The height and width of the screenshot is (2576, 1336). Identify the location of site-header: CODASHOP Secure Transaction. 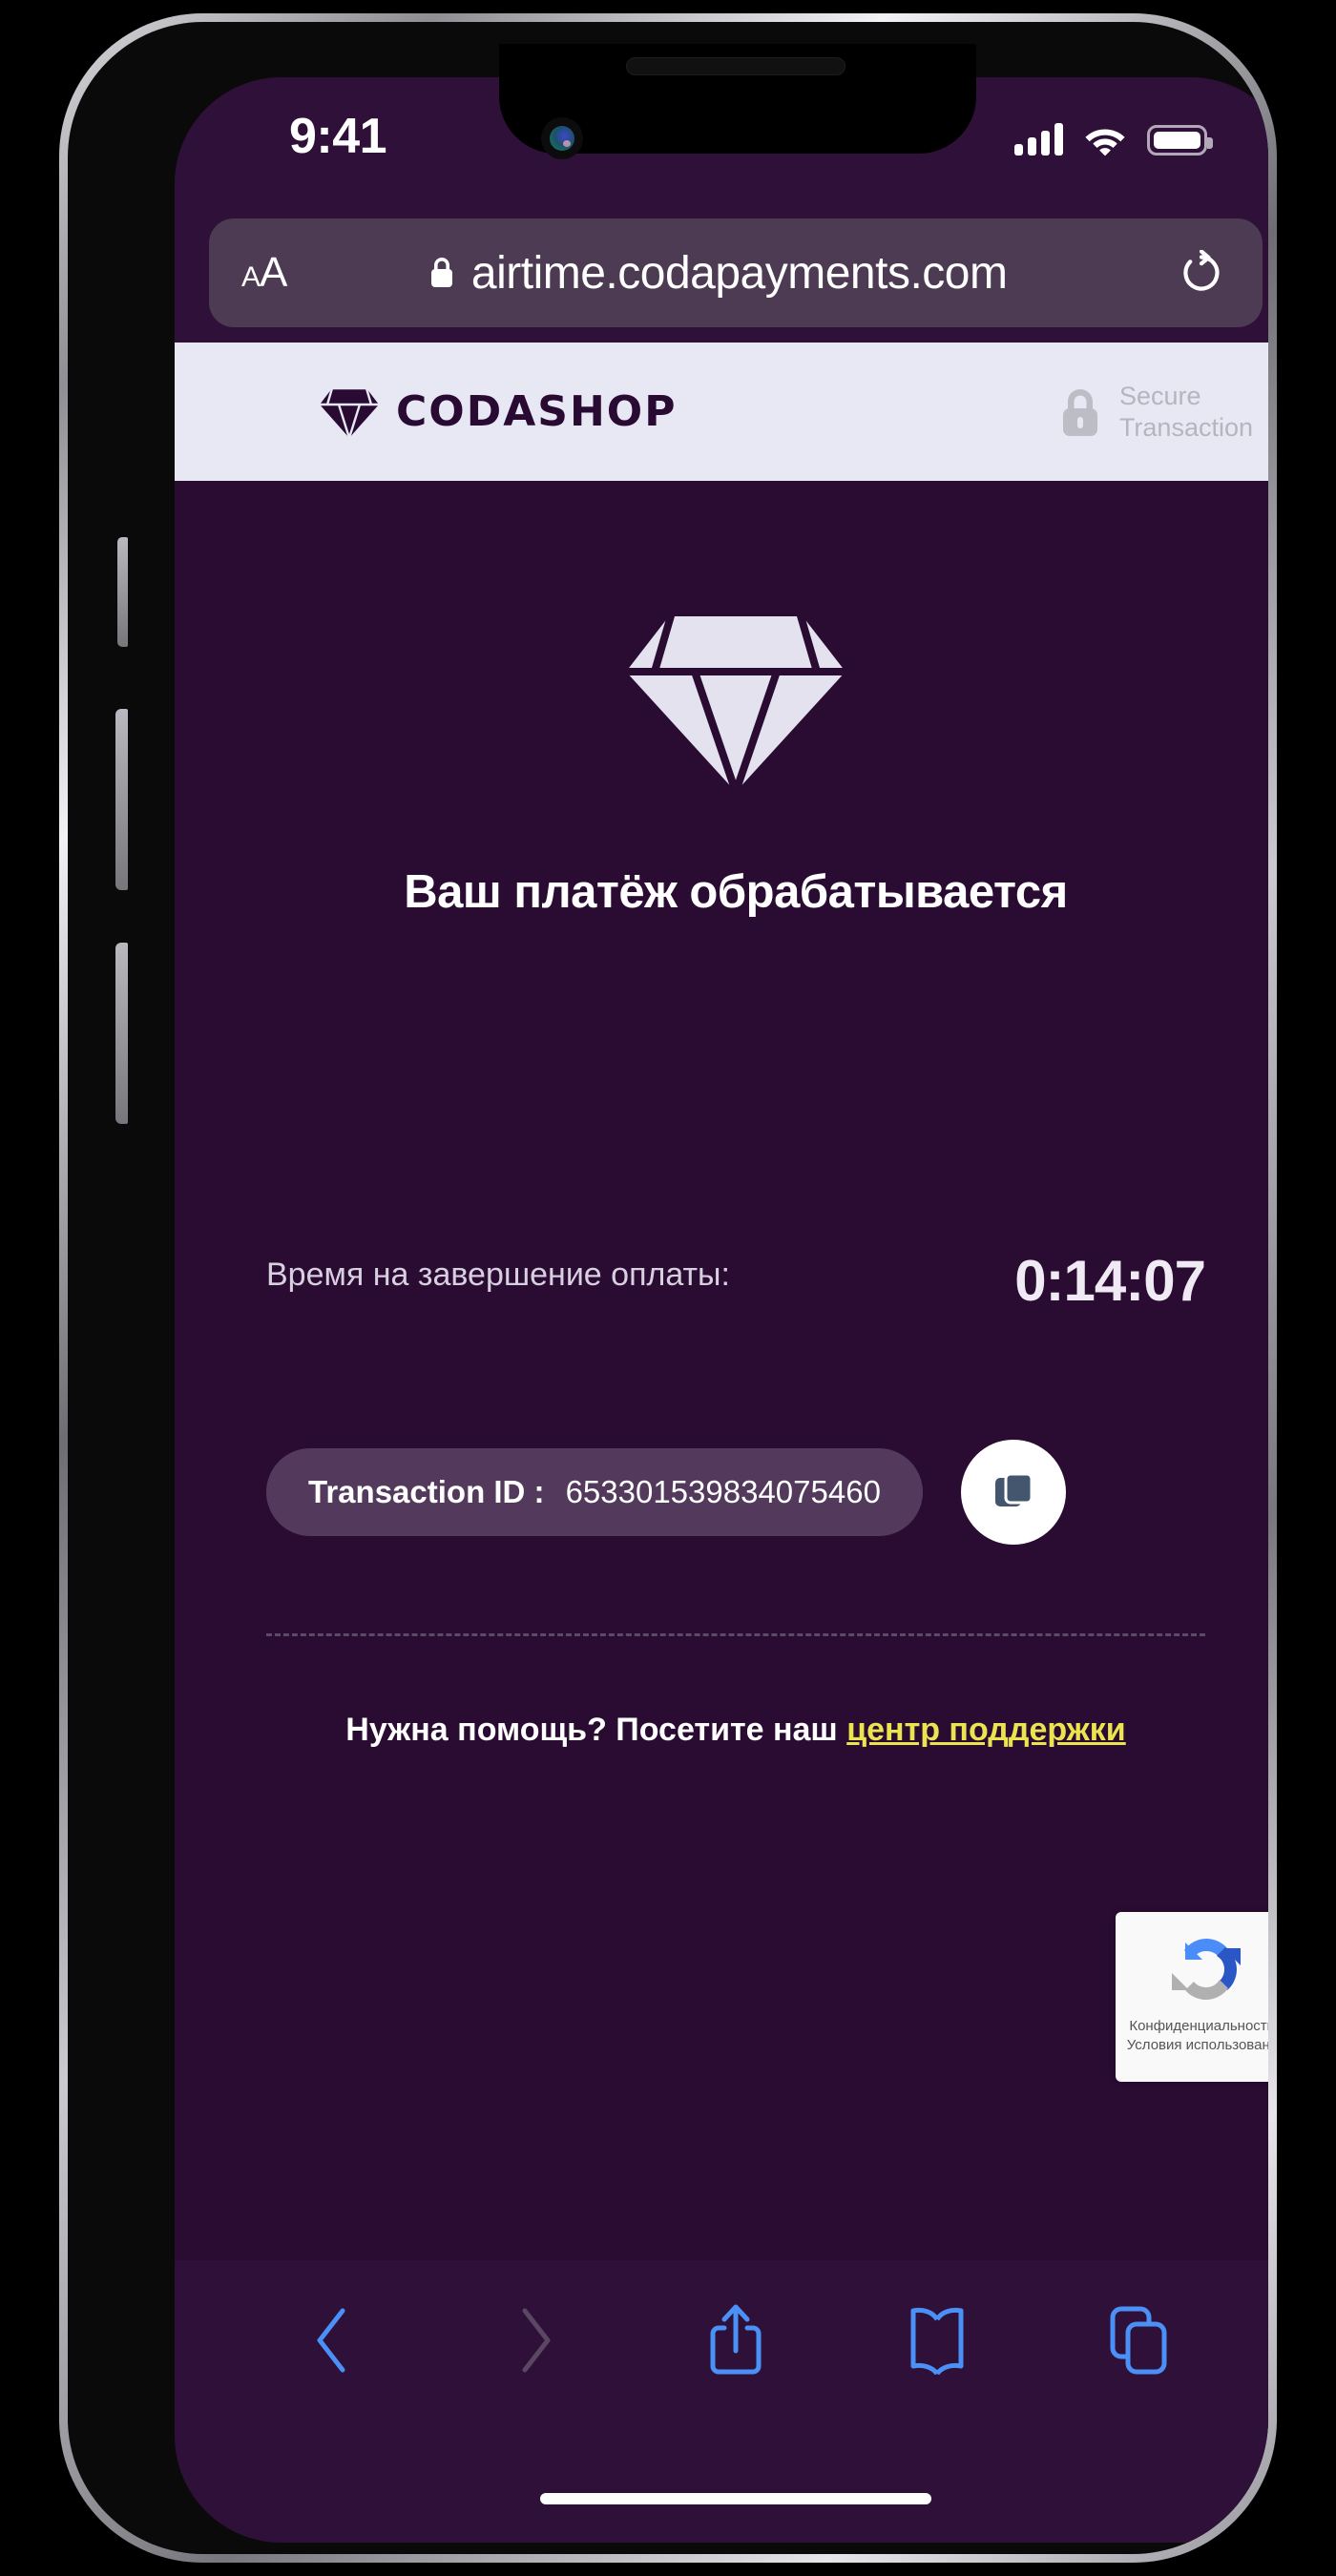
(721, 412).